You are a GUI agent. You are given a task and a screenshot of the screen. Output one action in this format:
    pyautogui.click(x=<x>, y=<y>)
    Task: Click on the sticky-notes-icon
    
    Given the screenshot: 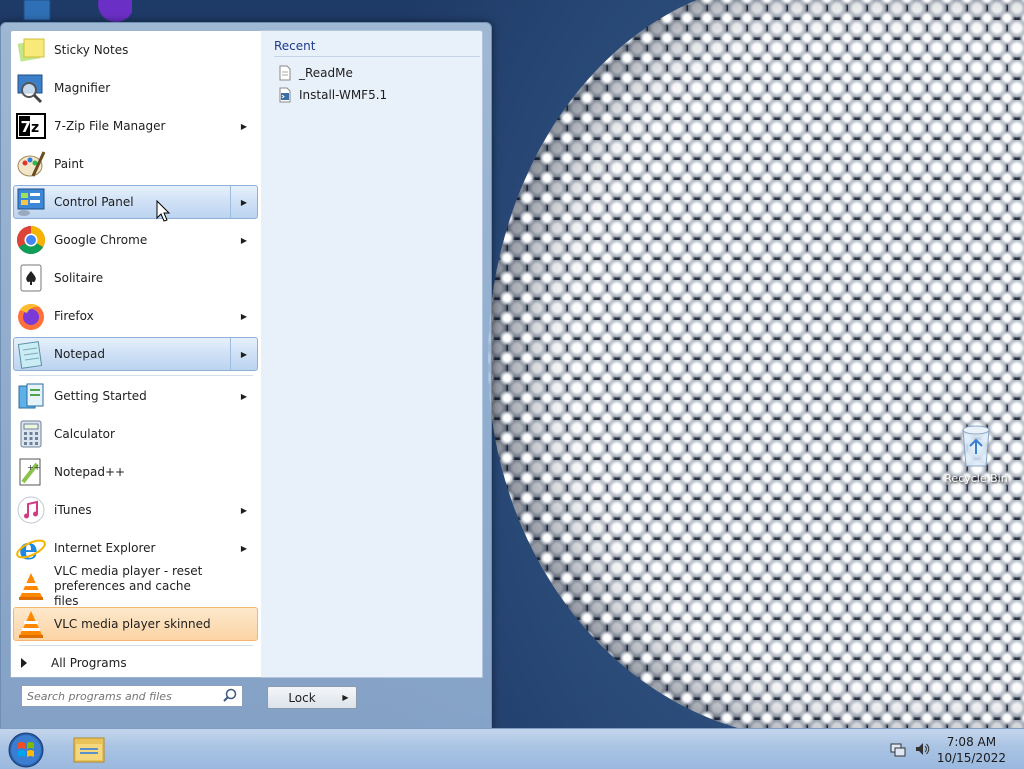 What is the action you would take?
    pyautogui.click(x=31, y=50)
    